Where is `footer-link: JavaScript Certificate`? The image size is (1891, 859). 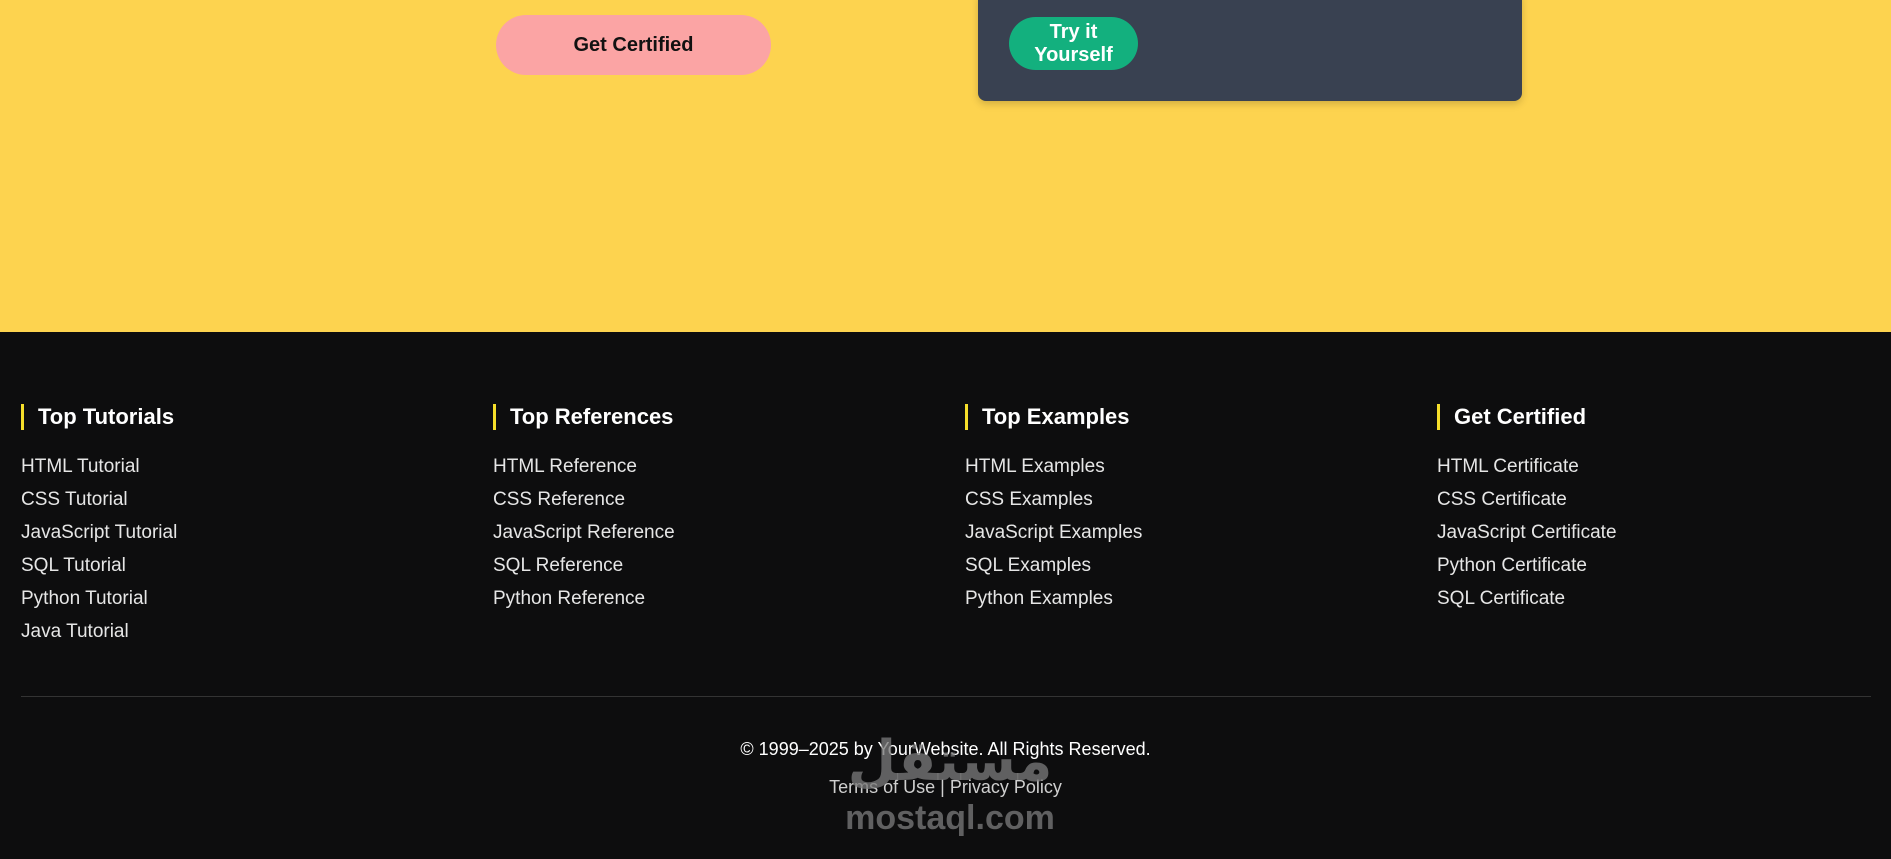
footer-link: JavaScript Certificate is located at coordinates (1527, 532).